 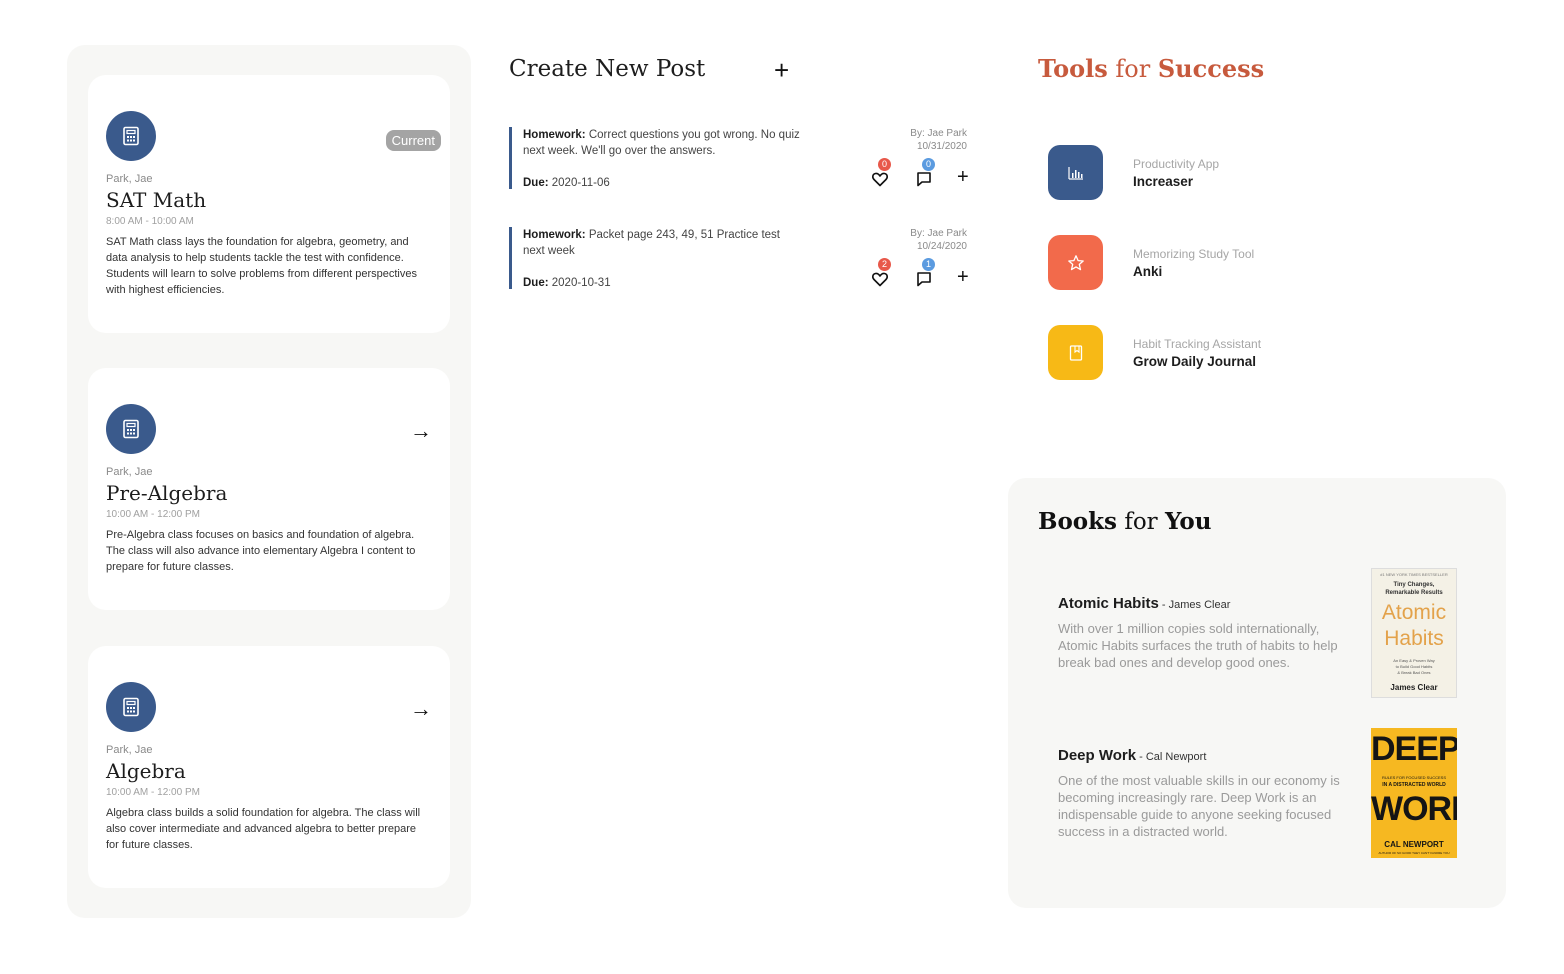 What do you see at coordinates (607, 69) in the screenshot?
I see `create-post-title: Create New Post` at bounding box center [607, 69].